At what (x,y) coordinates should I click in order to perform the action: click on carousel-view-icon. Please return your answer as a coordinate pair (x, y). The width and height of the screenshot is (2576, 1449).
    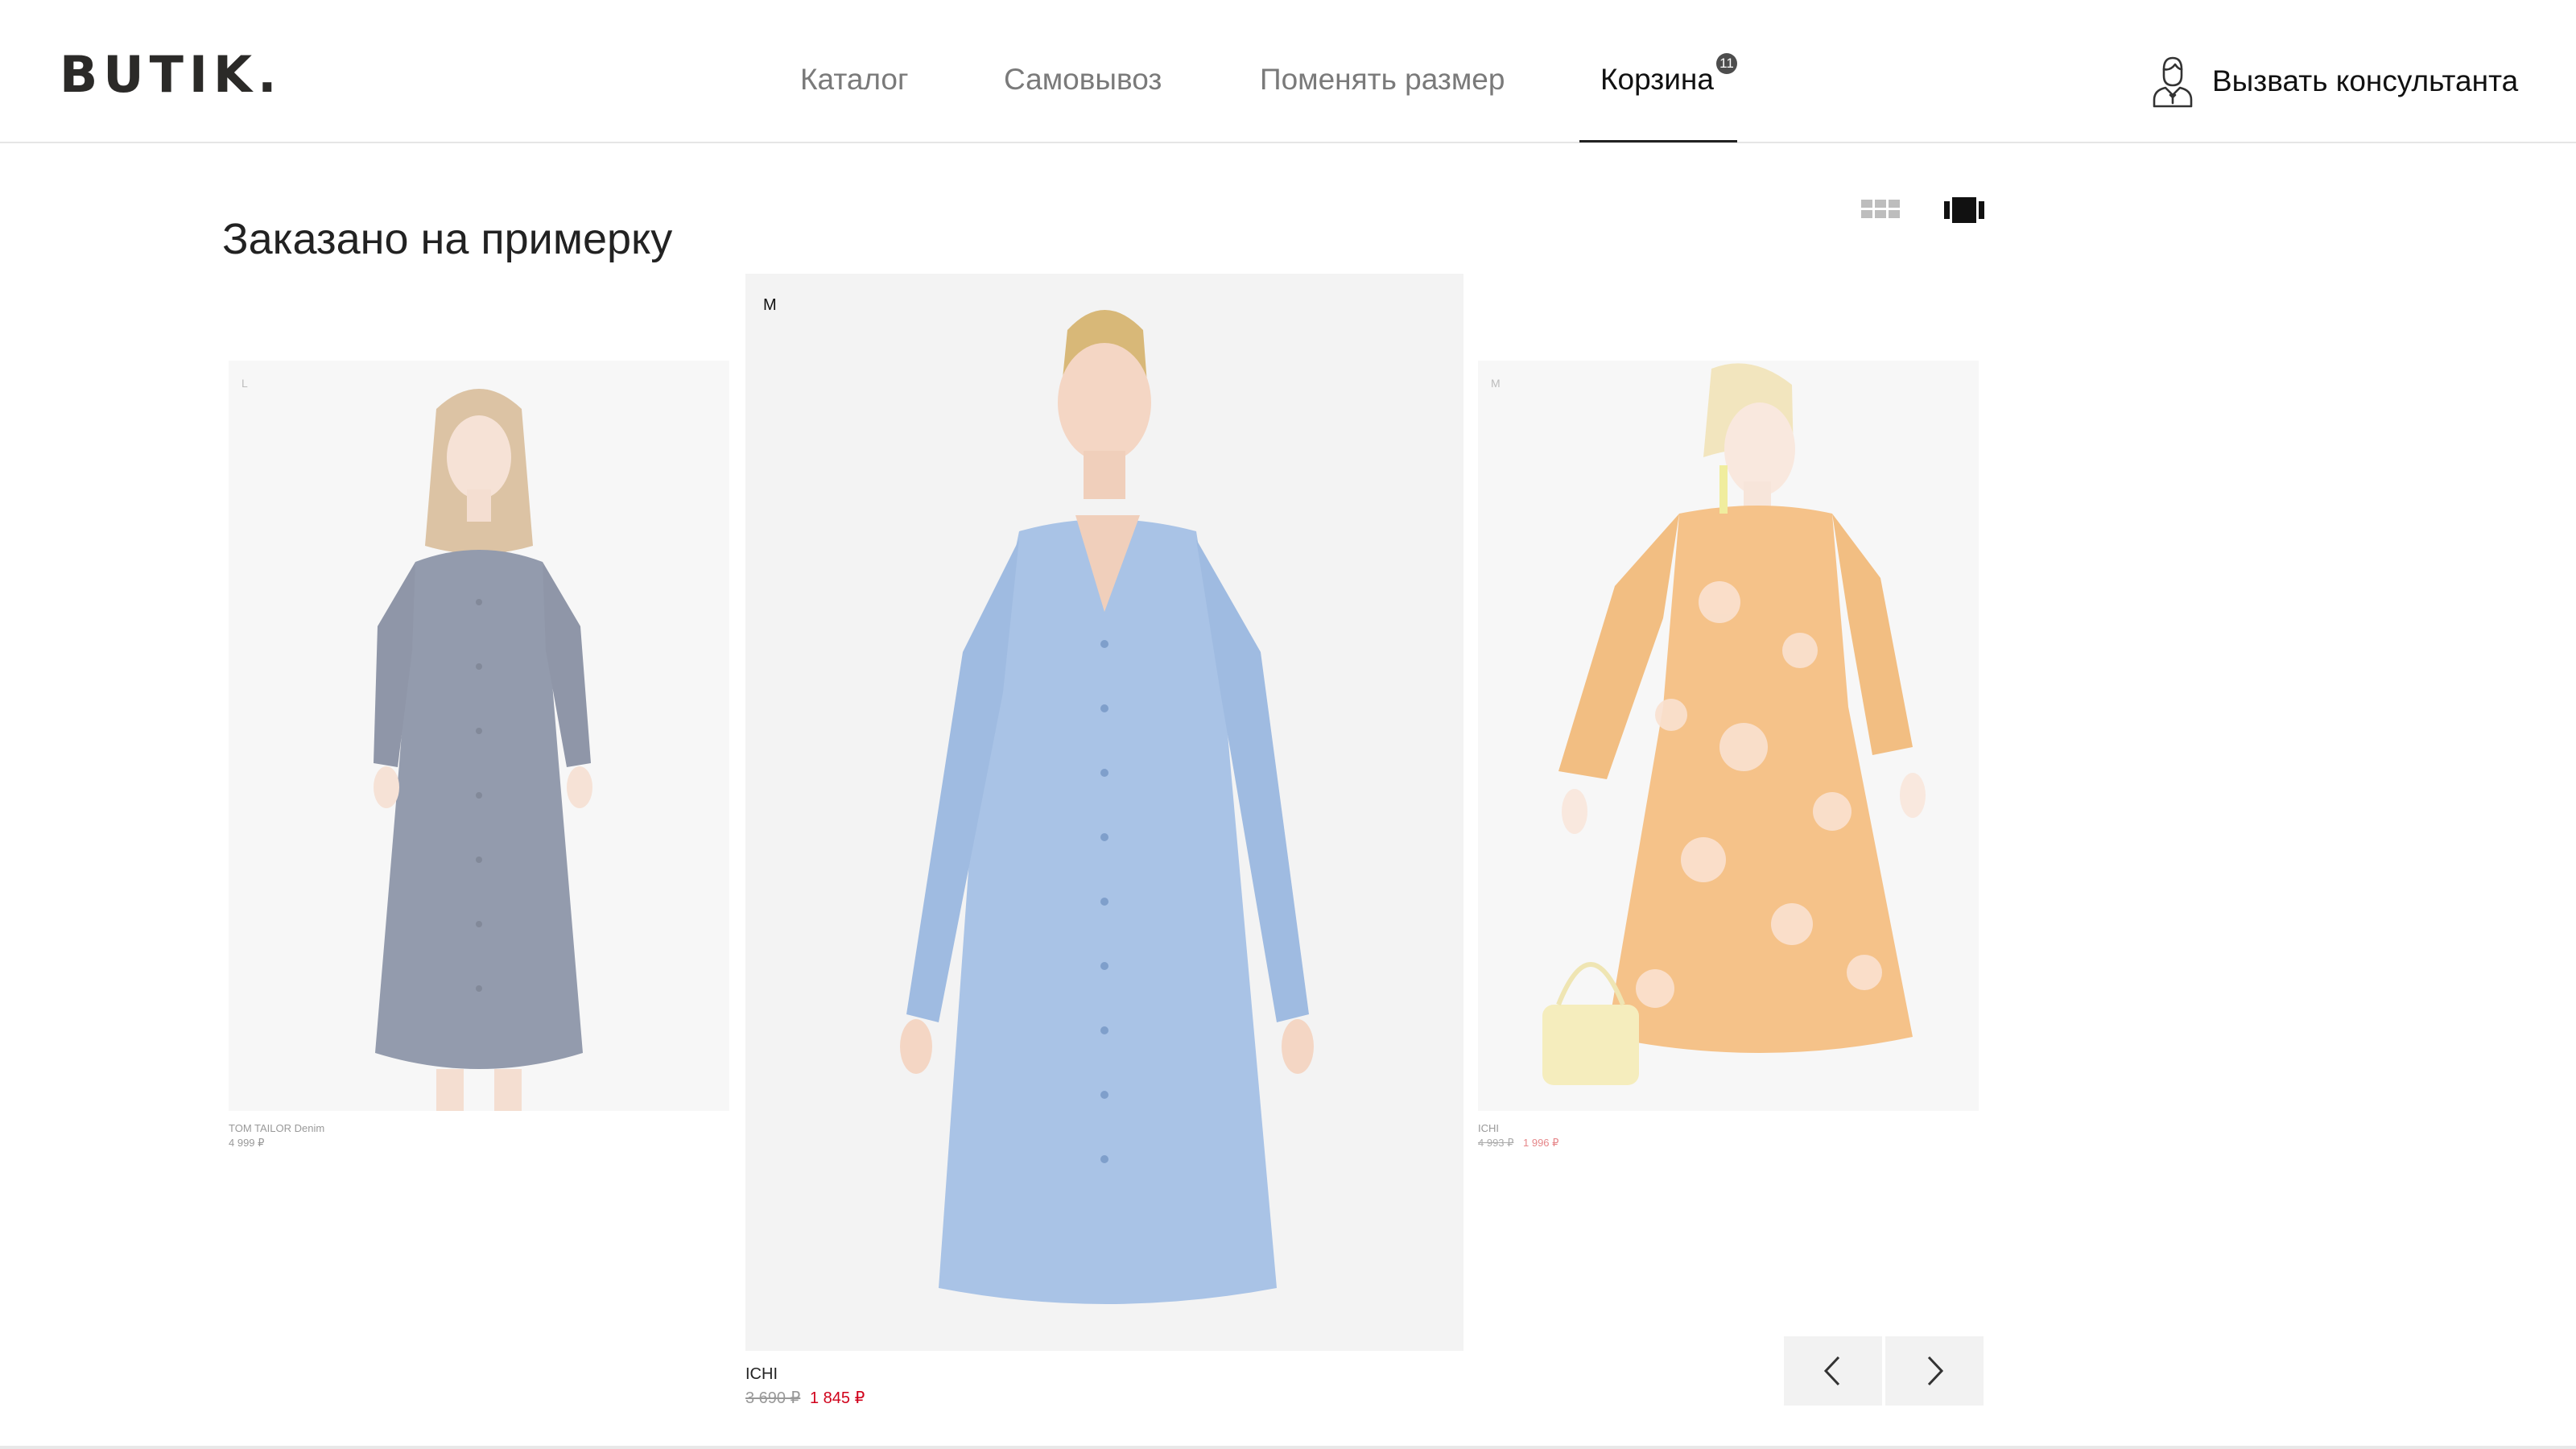
    Looking at the image, I should click on (1964, 210).